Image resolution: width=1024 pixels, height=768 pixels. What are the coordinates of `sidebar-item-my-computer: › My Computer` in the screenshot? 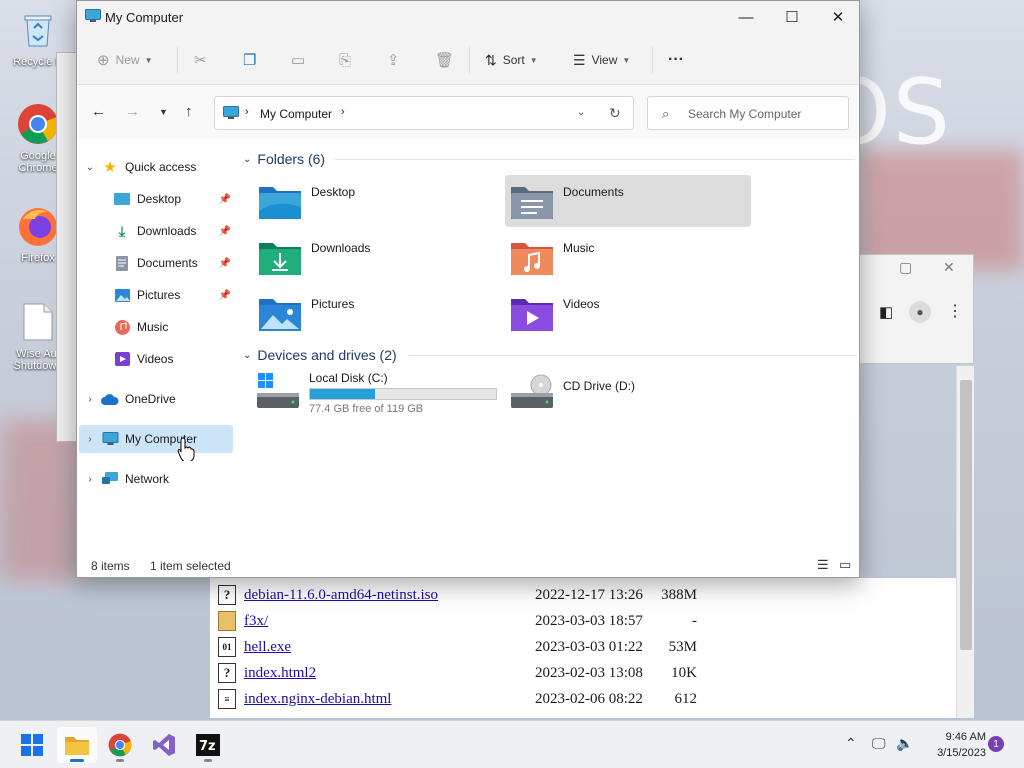 It's located at (156, 439).